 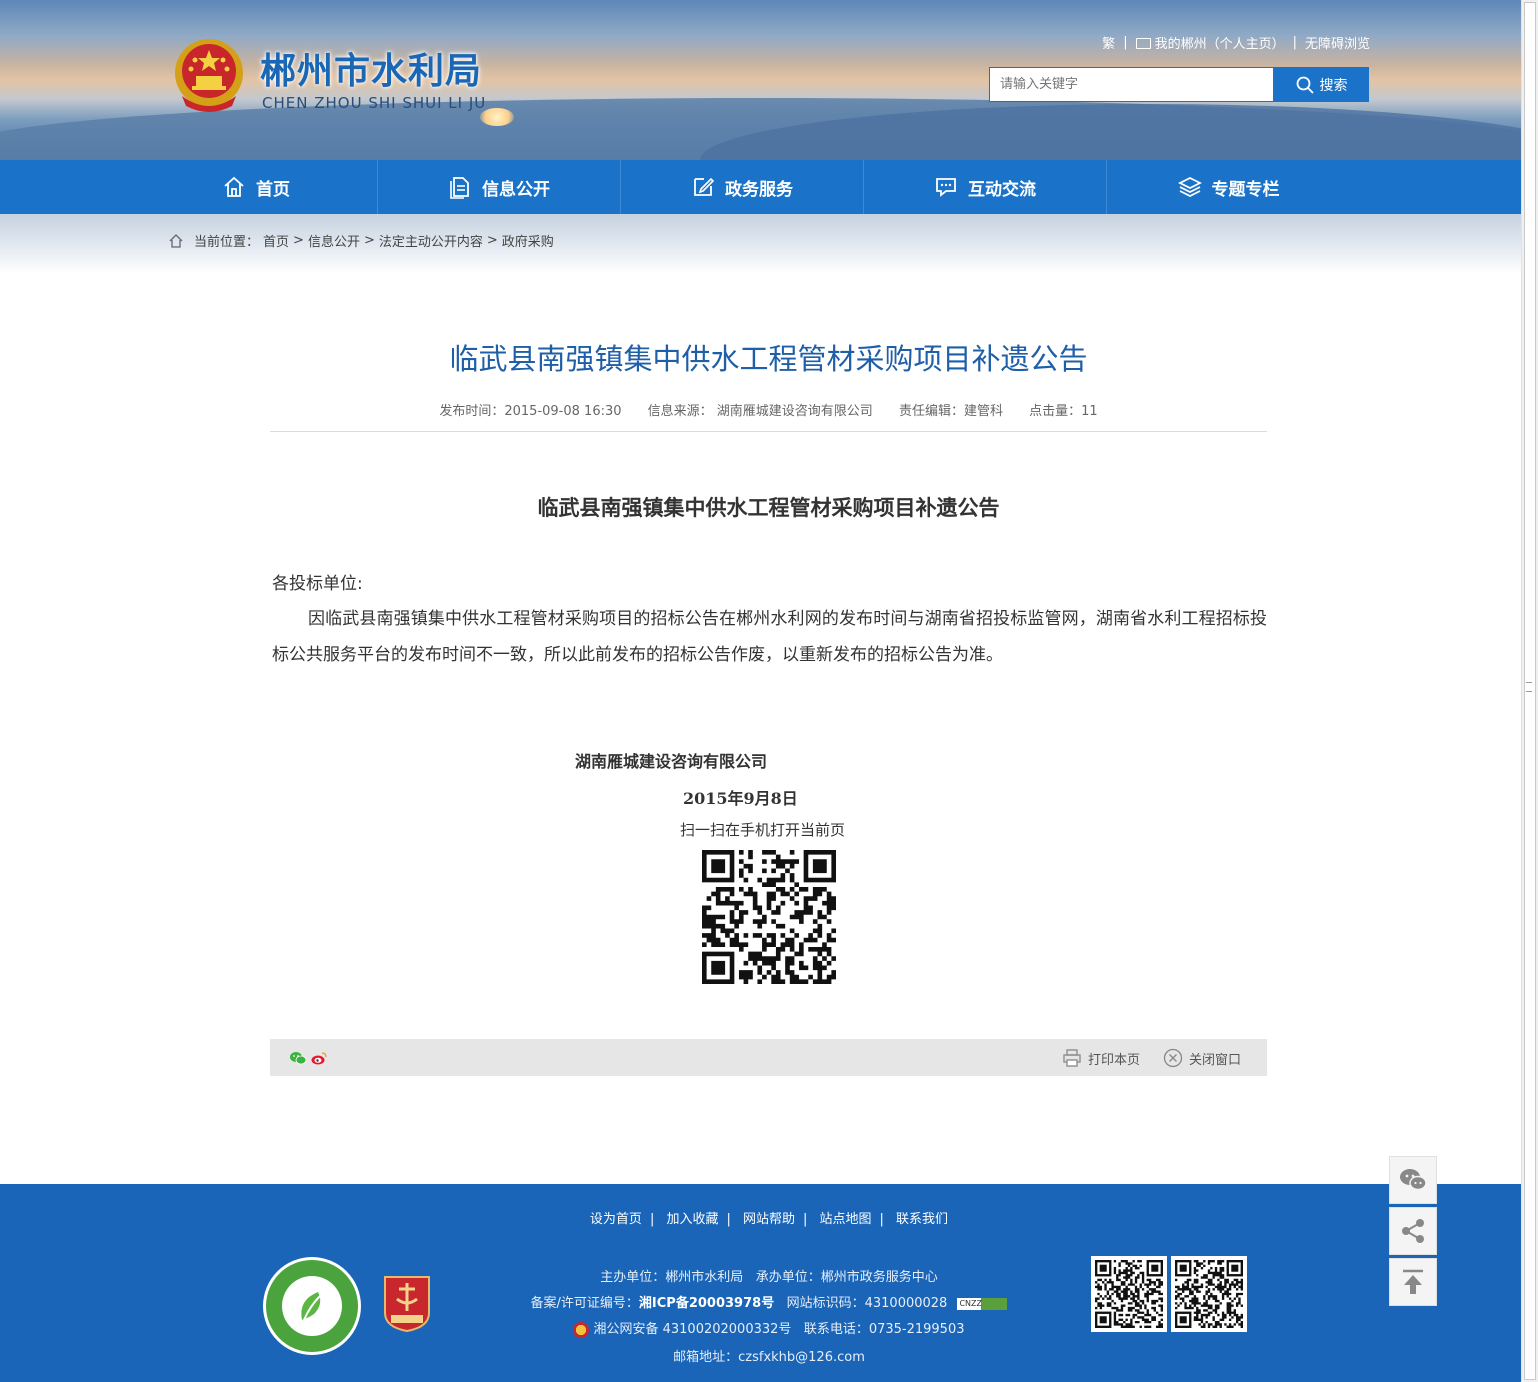 I want to click on layers-icon, so click(x=1189, y=187).